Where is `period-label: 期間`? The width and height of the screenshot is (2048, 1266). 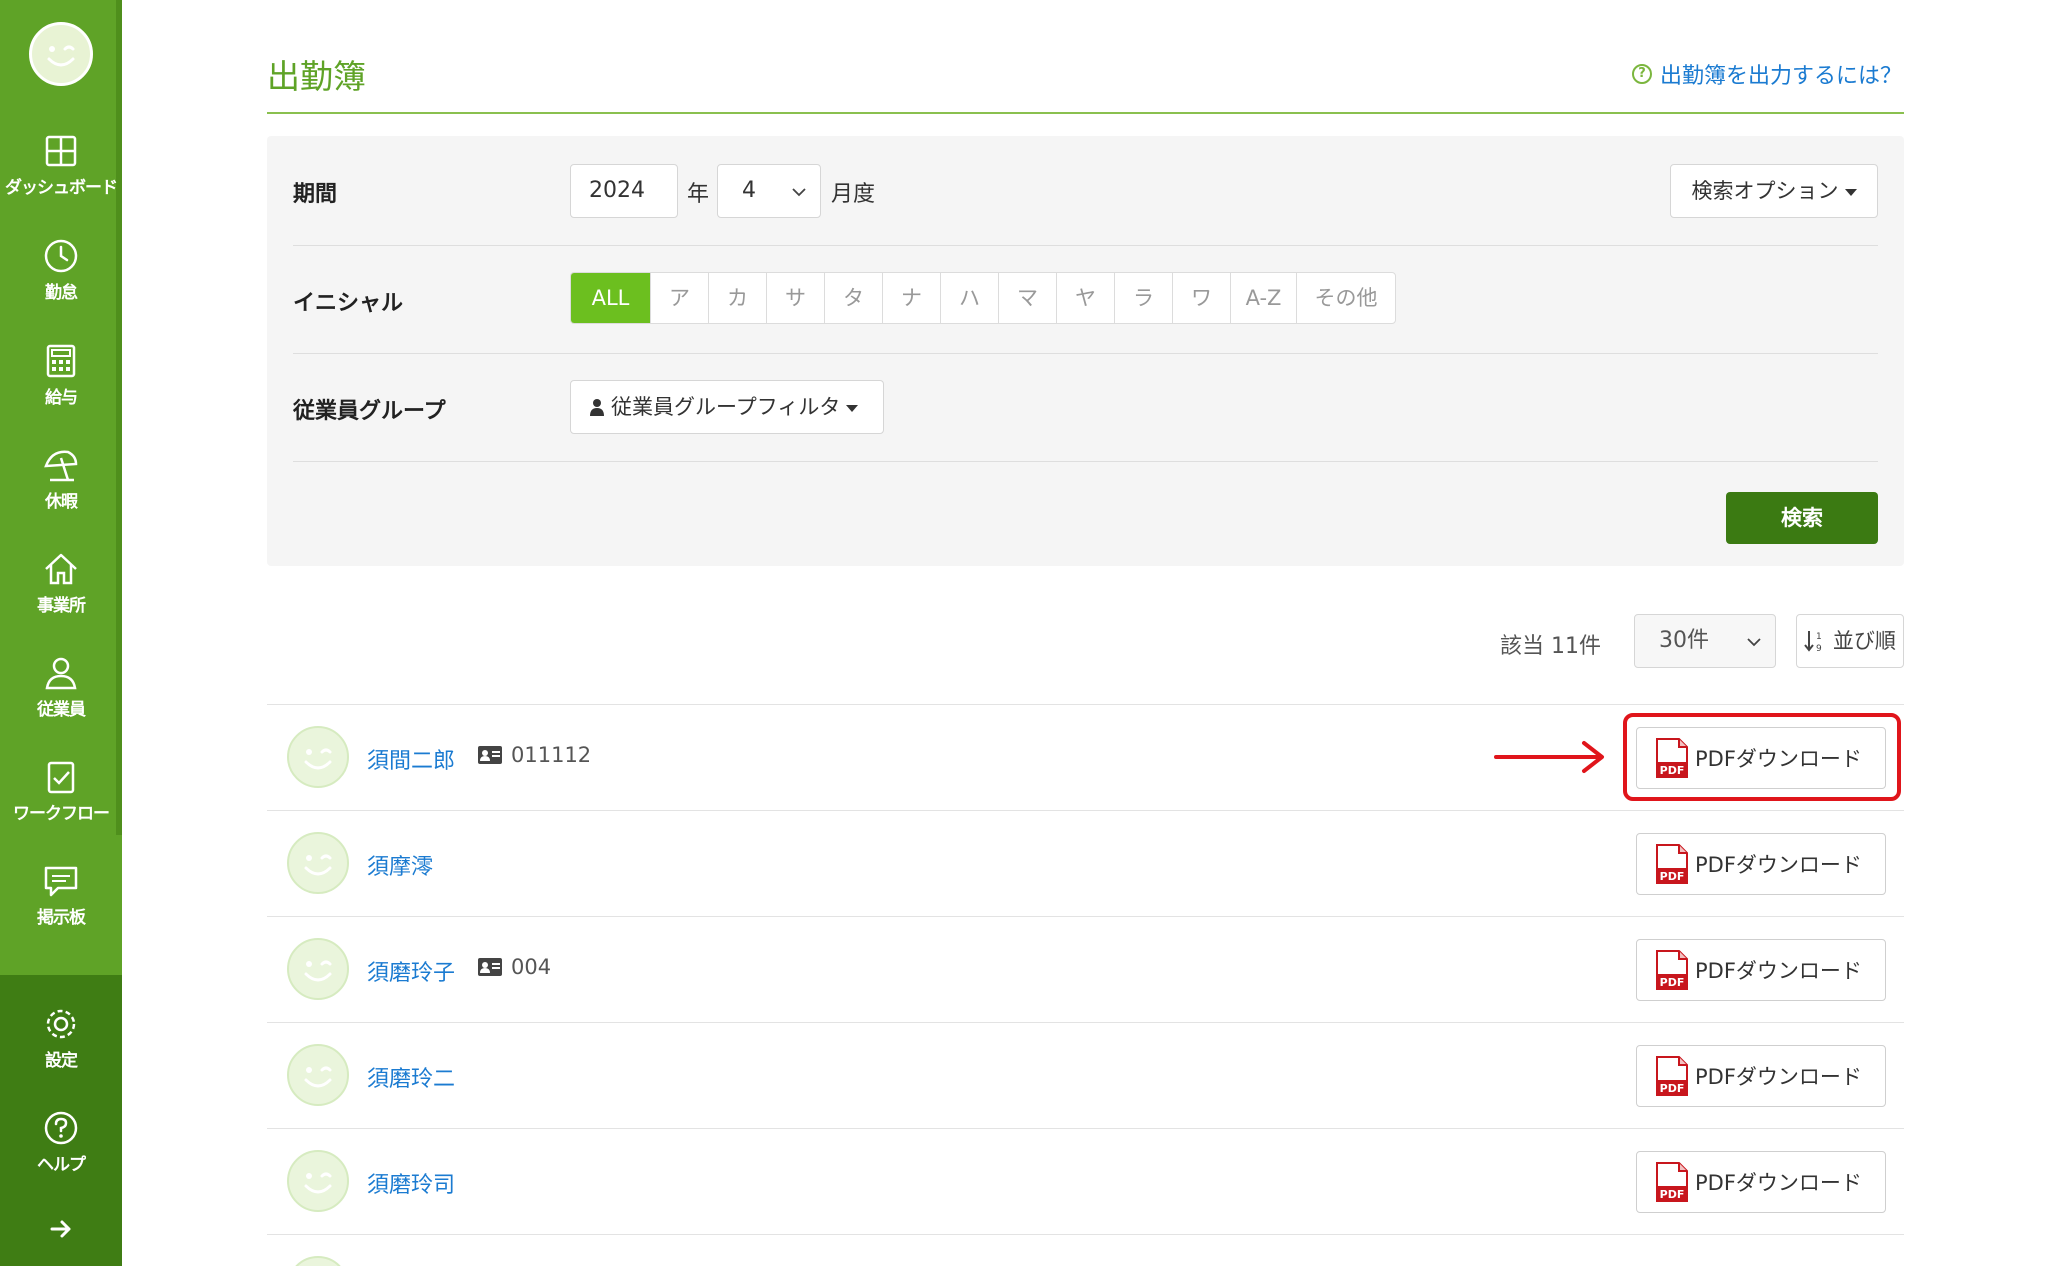 period-label: 期間 is located at coordinates (315, 194).